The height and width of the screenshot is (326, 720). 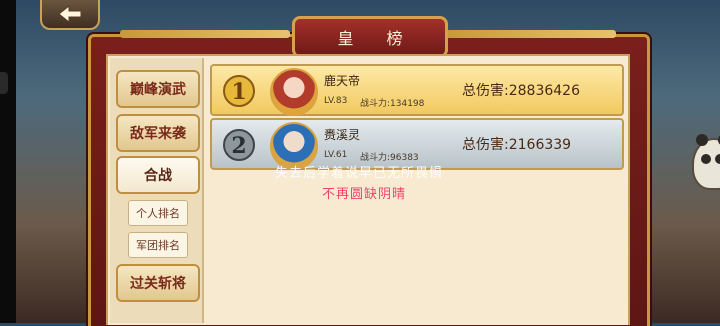 What do you see at coordinates (521, 91) in the screenshot?
I see `total-damage: 总伤害:28836426` at bounding box center [521, 91].